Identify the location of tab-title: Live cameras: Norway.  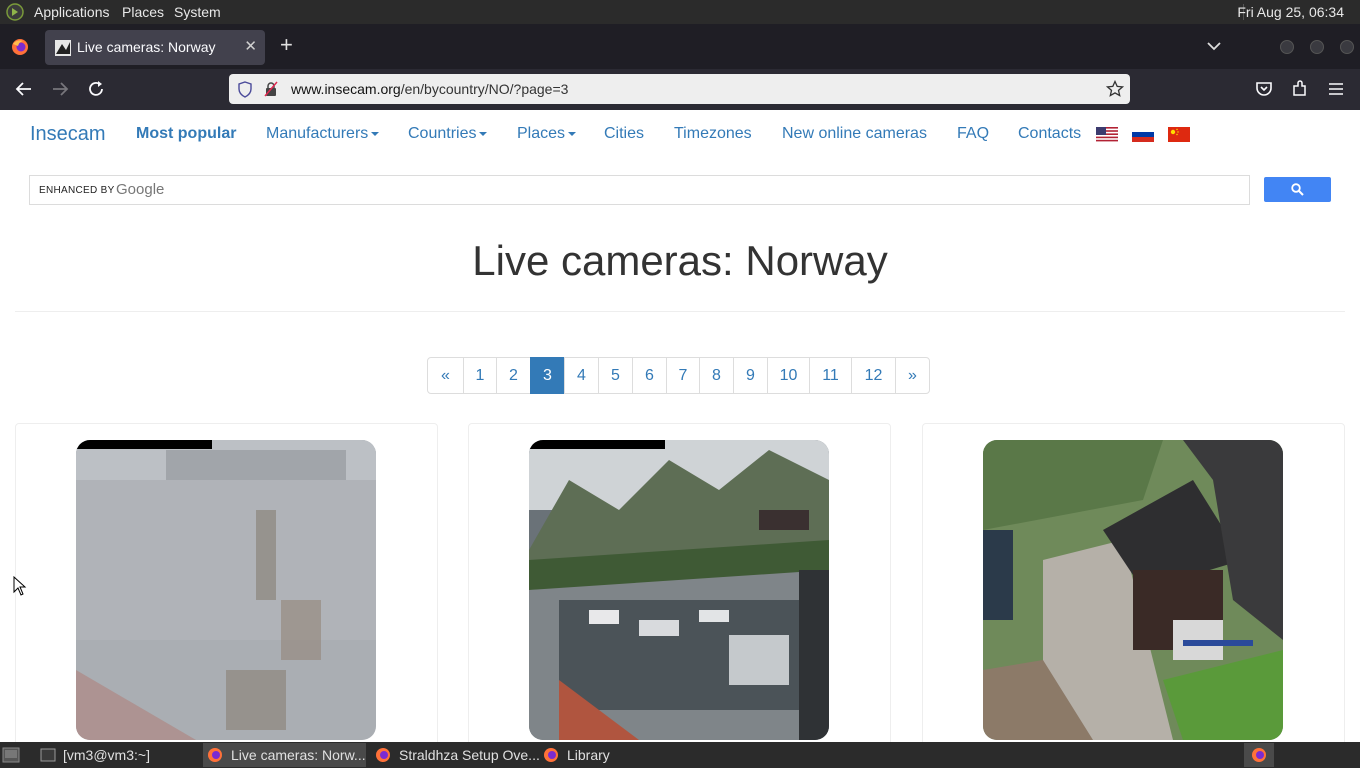
(146, 47).